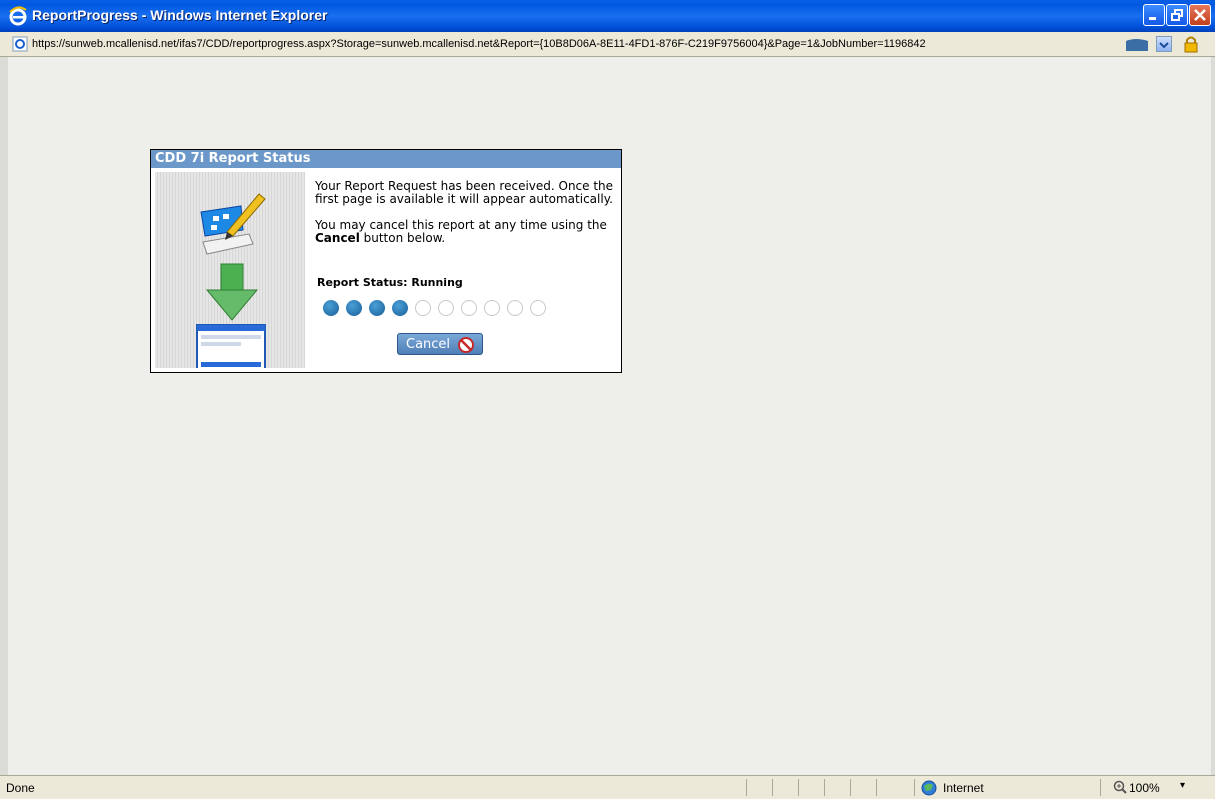 This screenshot has height=799, width=1215. I want to click on restore-icon, so click(1177, 15).